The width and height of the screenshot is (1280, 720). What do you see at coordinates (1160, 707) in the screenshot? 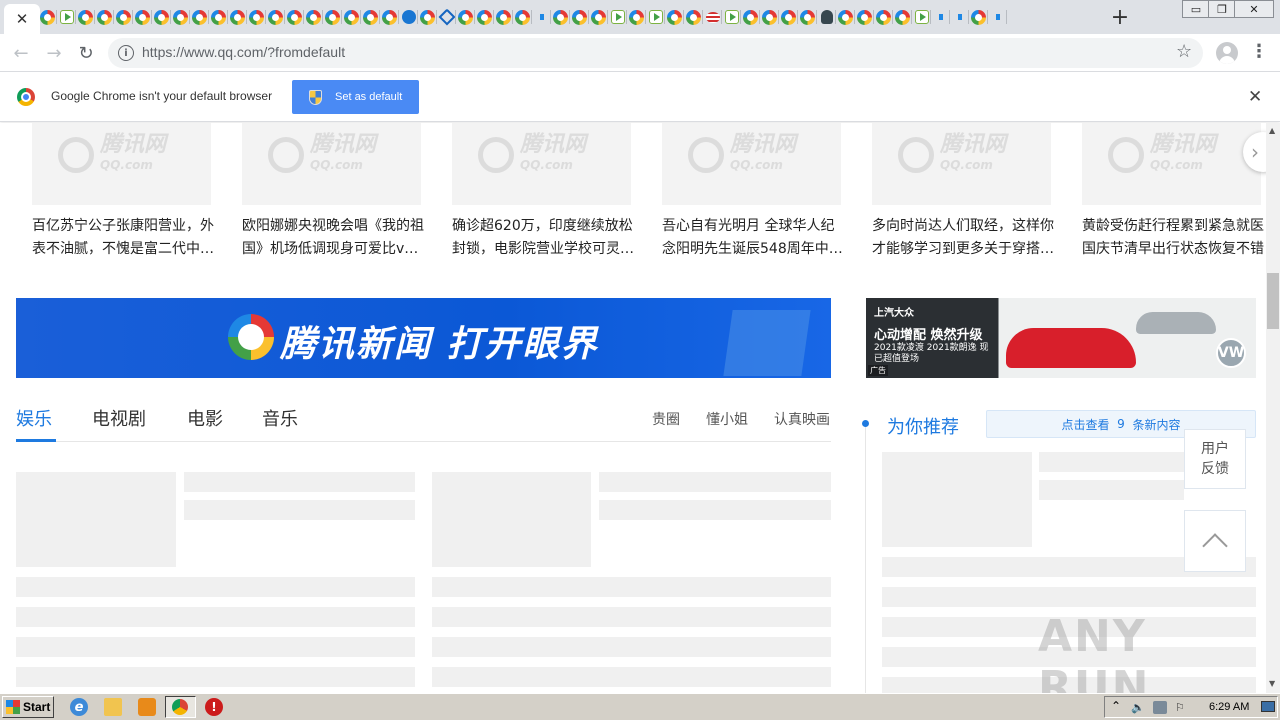
I see `network-icon` at bounding box center [1160, 707].